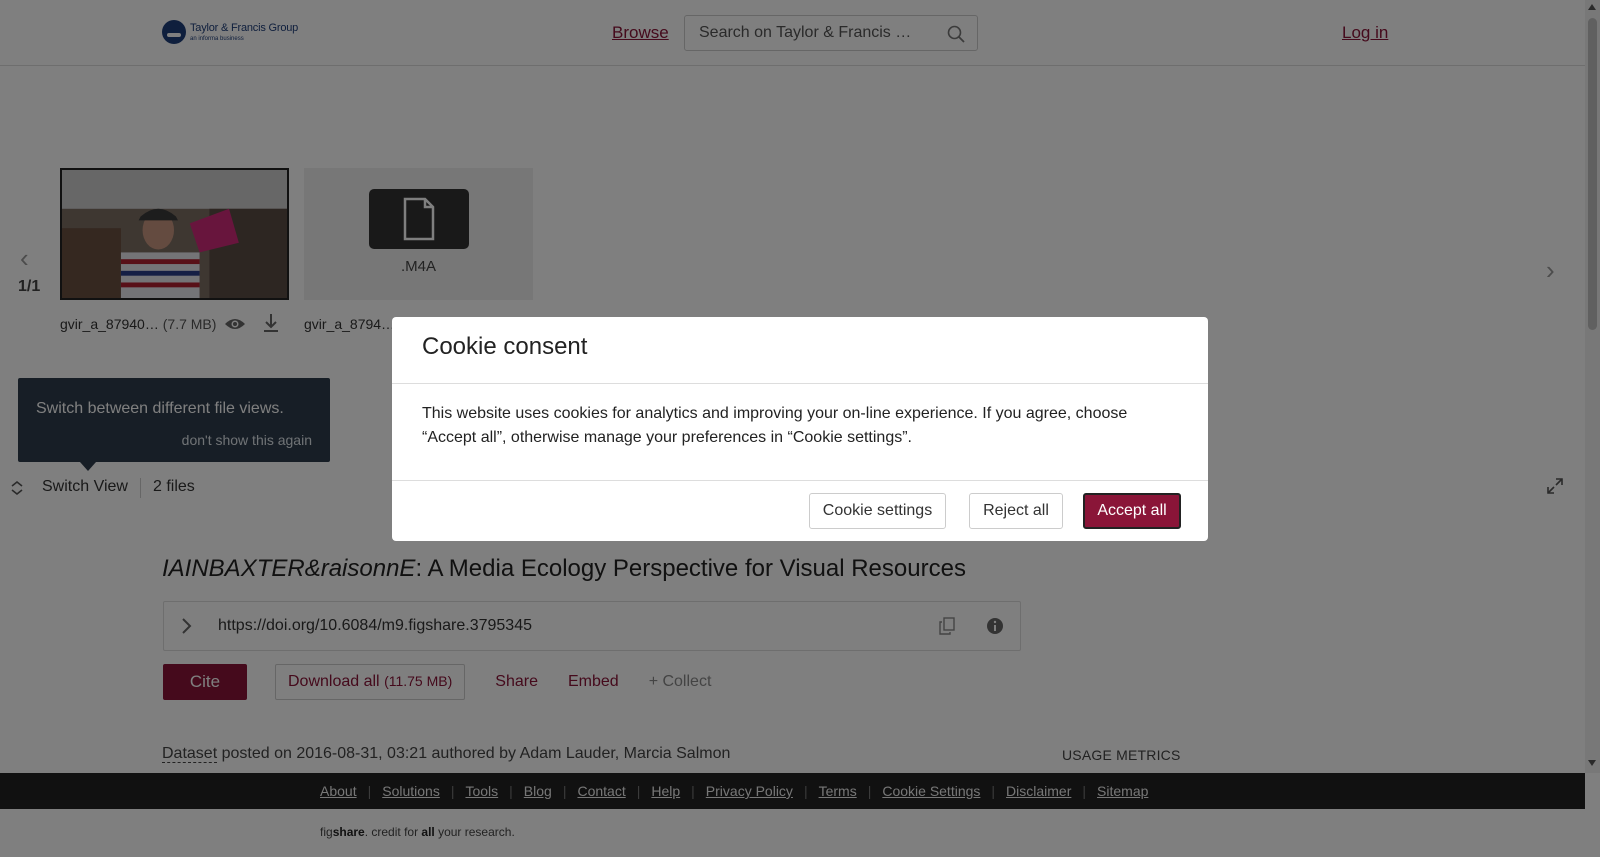 Image resolution: width=1600 pixels, height=857 pixels. Describe the element at coordinates (800, 480) in the screenshot. I see `modal-footer-divider` at that location.